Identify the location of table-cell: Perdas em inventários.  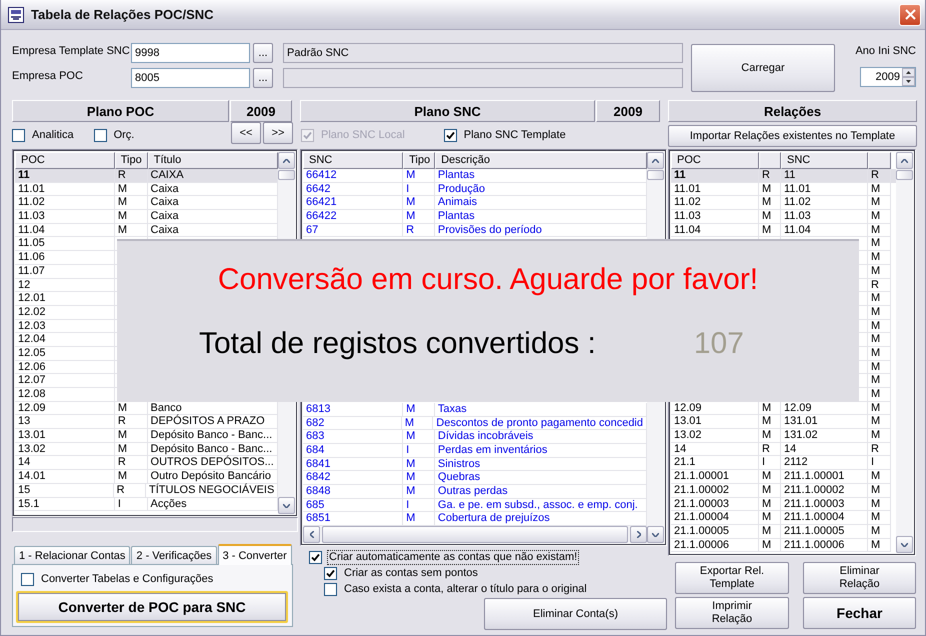
(540, 451).